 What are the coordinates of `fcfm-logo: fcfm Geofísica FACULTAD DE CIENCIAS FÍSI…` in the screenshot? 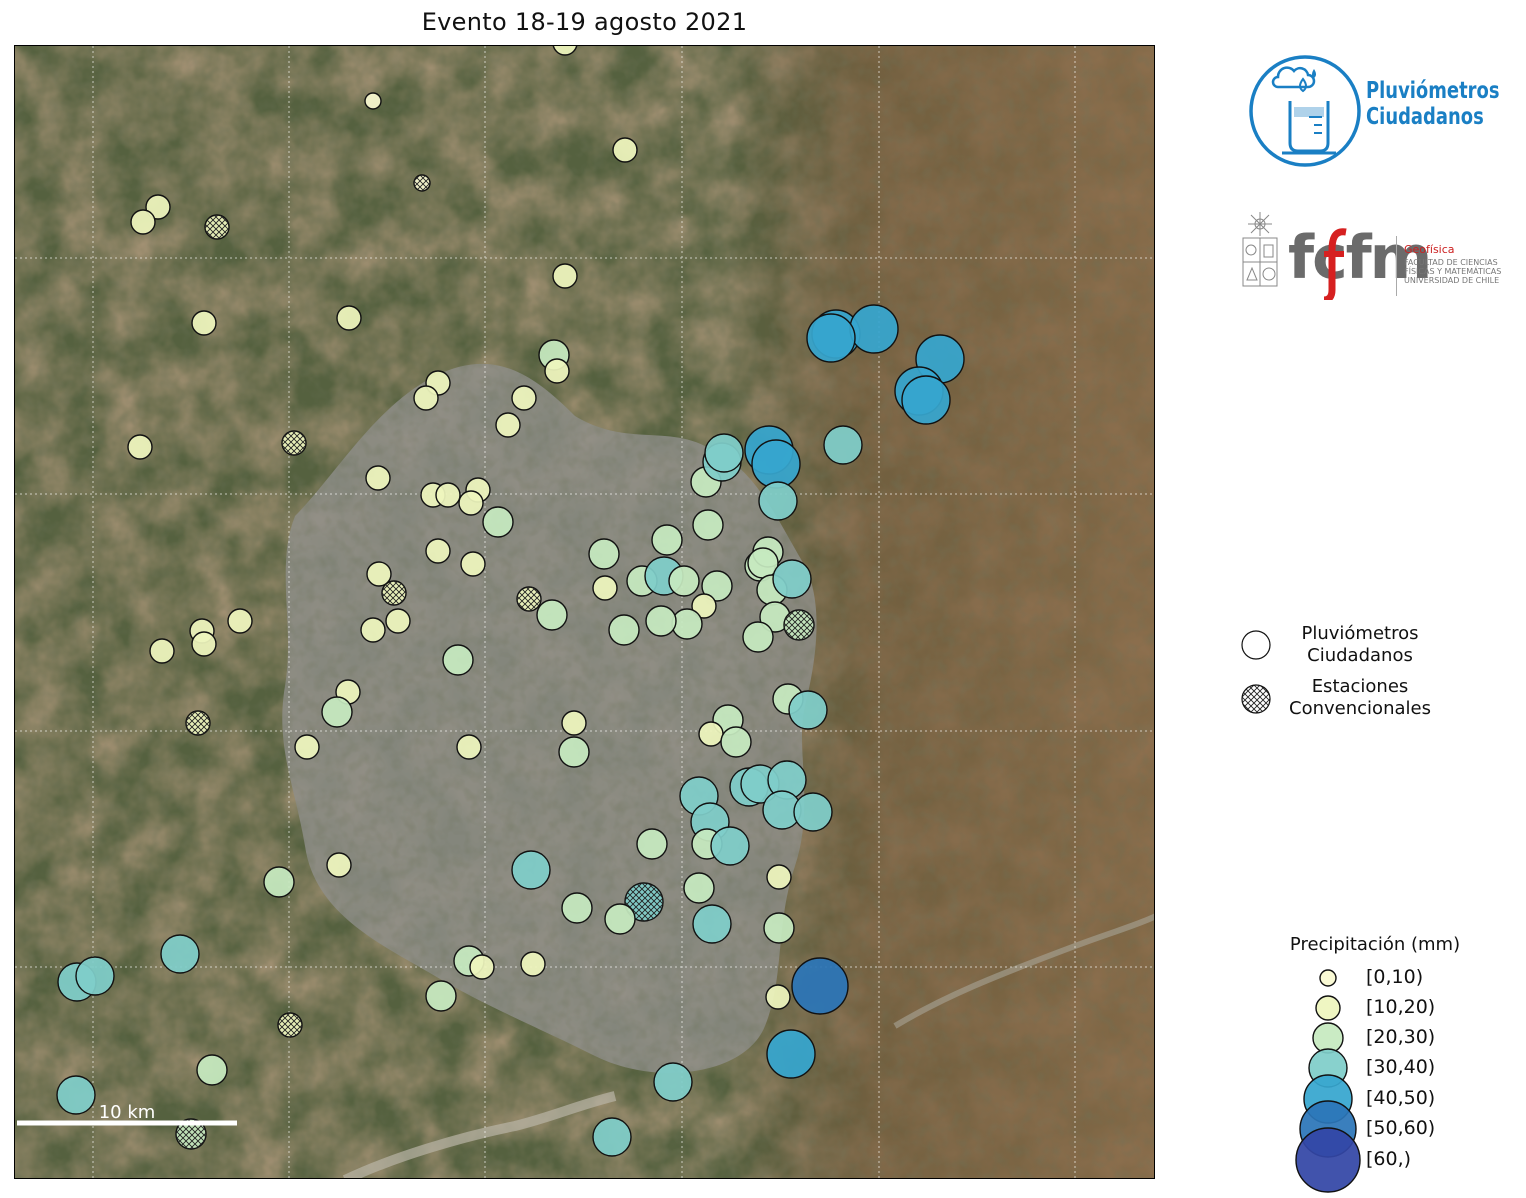 It's located at (1380, 256).